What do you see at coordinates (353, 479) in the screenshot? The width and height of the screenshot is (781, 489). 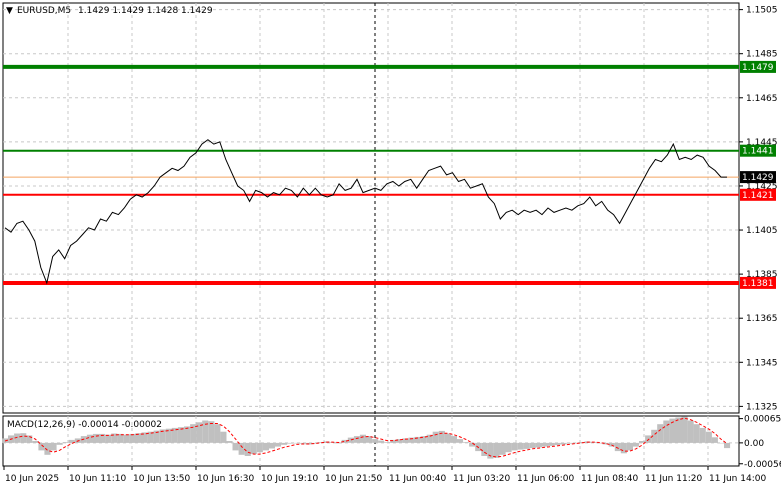 I see `x-tick-label: 10 Jun 21:50` at bounding box center [353, 479].